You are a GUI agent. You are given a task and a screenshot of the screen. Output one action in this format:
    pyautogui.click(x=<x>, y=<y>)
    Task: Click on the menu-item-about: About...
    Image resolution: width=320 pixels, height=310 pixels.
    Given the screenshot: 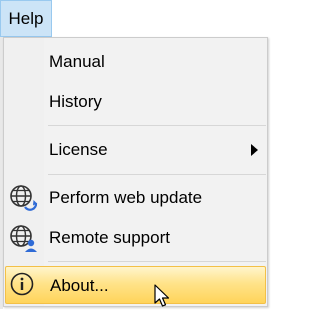 What is the action you would take?
    pyautogui.click(x=135, y=285)
    